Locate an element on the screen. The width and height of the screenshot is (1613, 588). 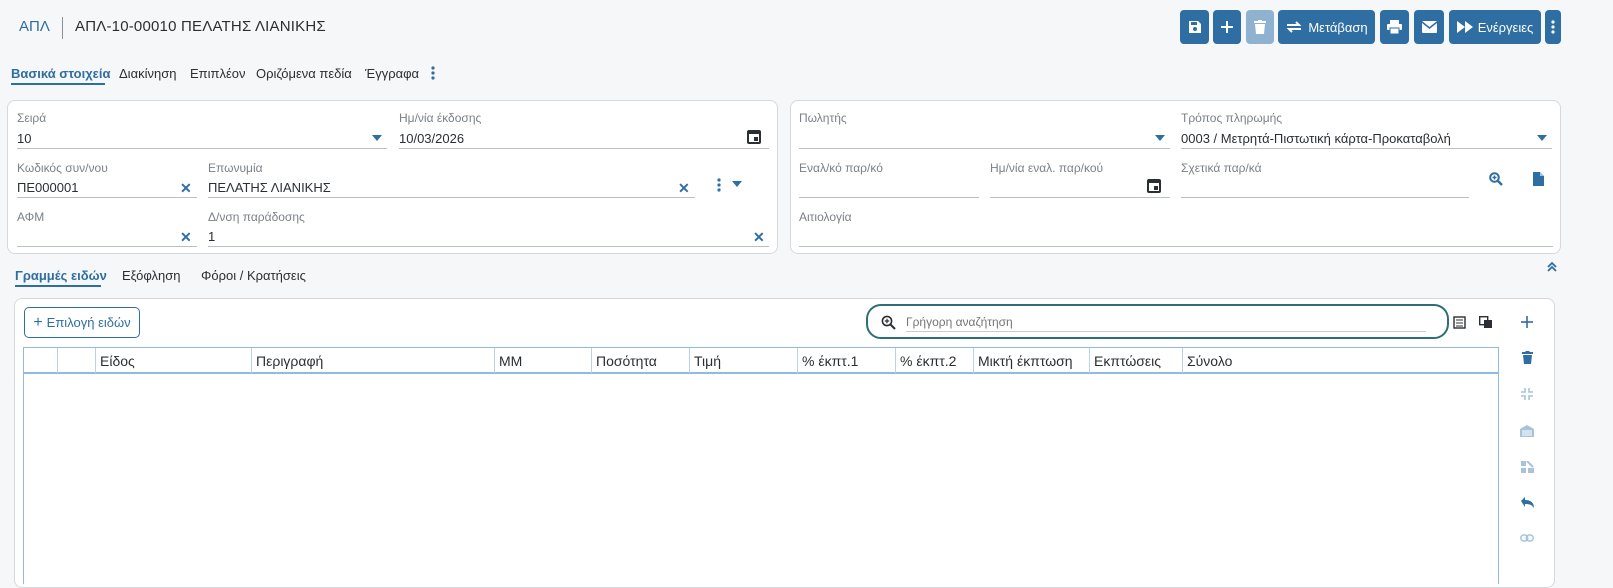
alt-doc-date-label: Ημ/νία εναλ. παρ/κού is located at coordinates (1047, 168).